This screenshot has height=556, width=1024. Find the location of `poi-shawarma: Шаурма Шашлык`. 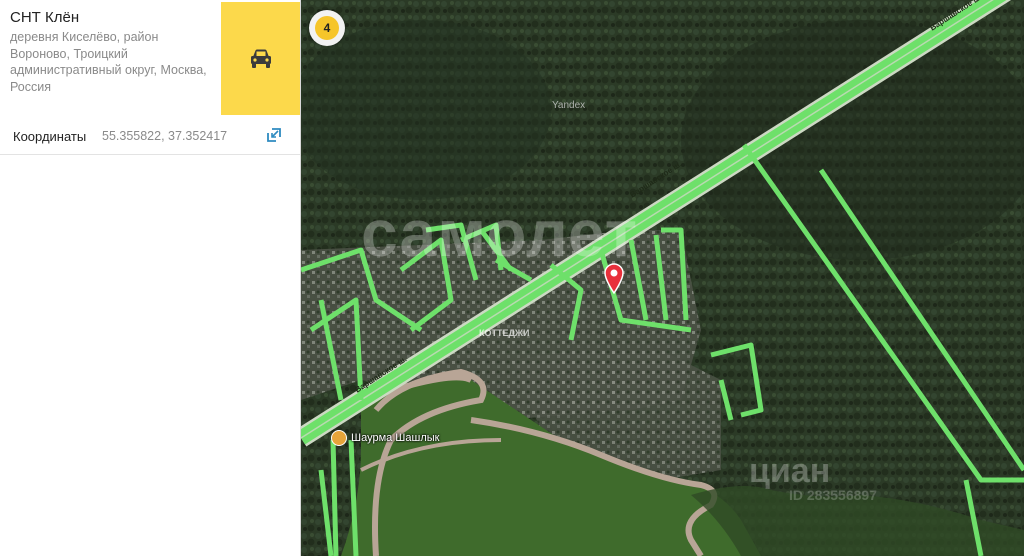

poi-shawarma: Шаурма Шашлык is located at coordinates (385, 438).